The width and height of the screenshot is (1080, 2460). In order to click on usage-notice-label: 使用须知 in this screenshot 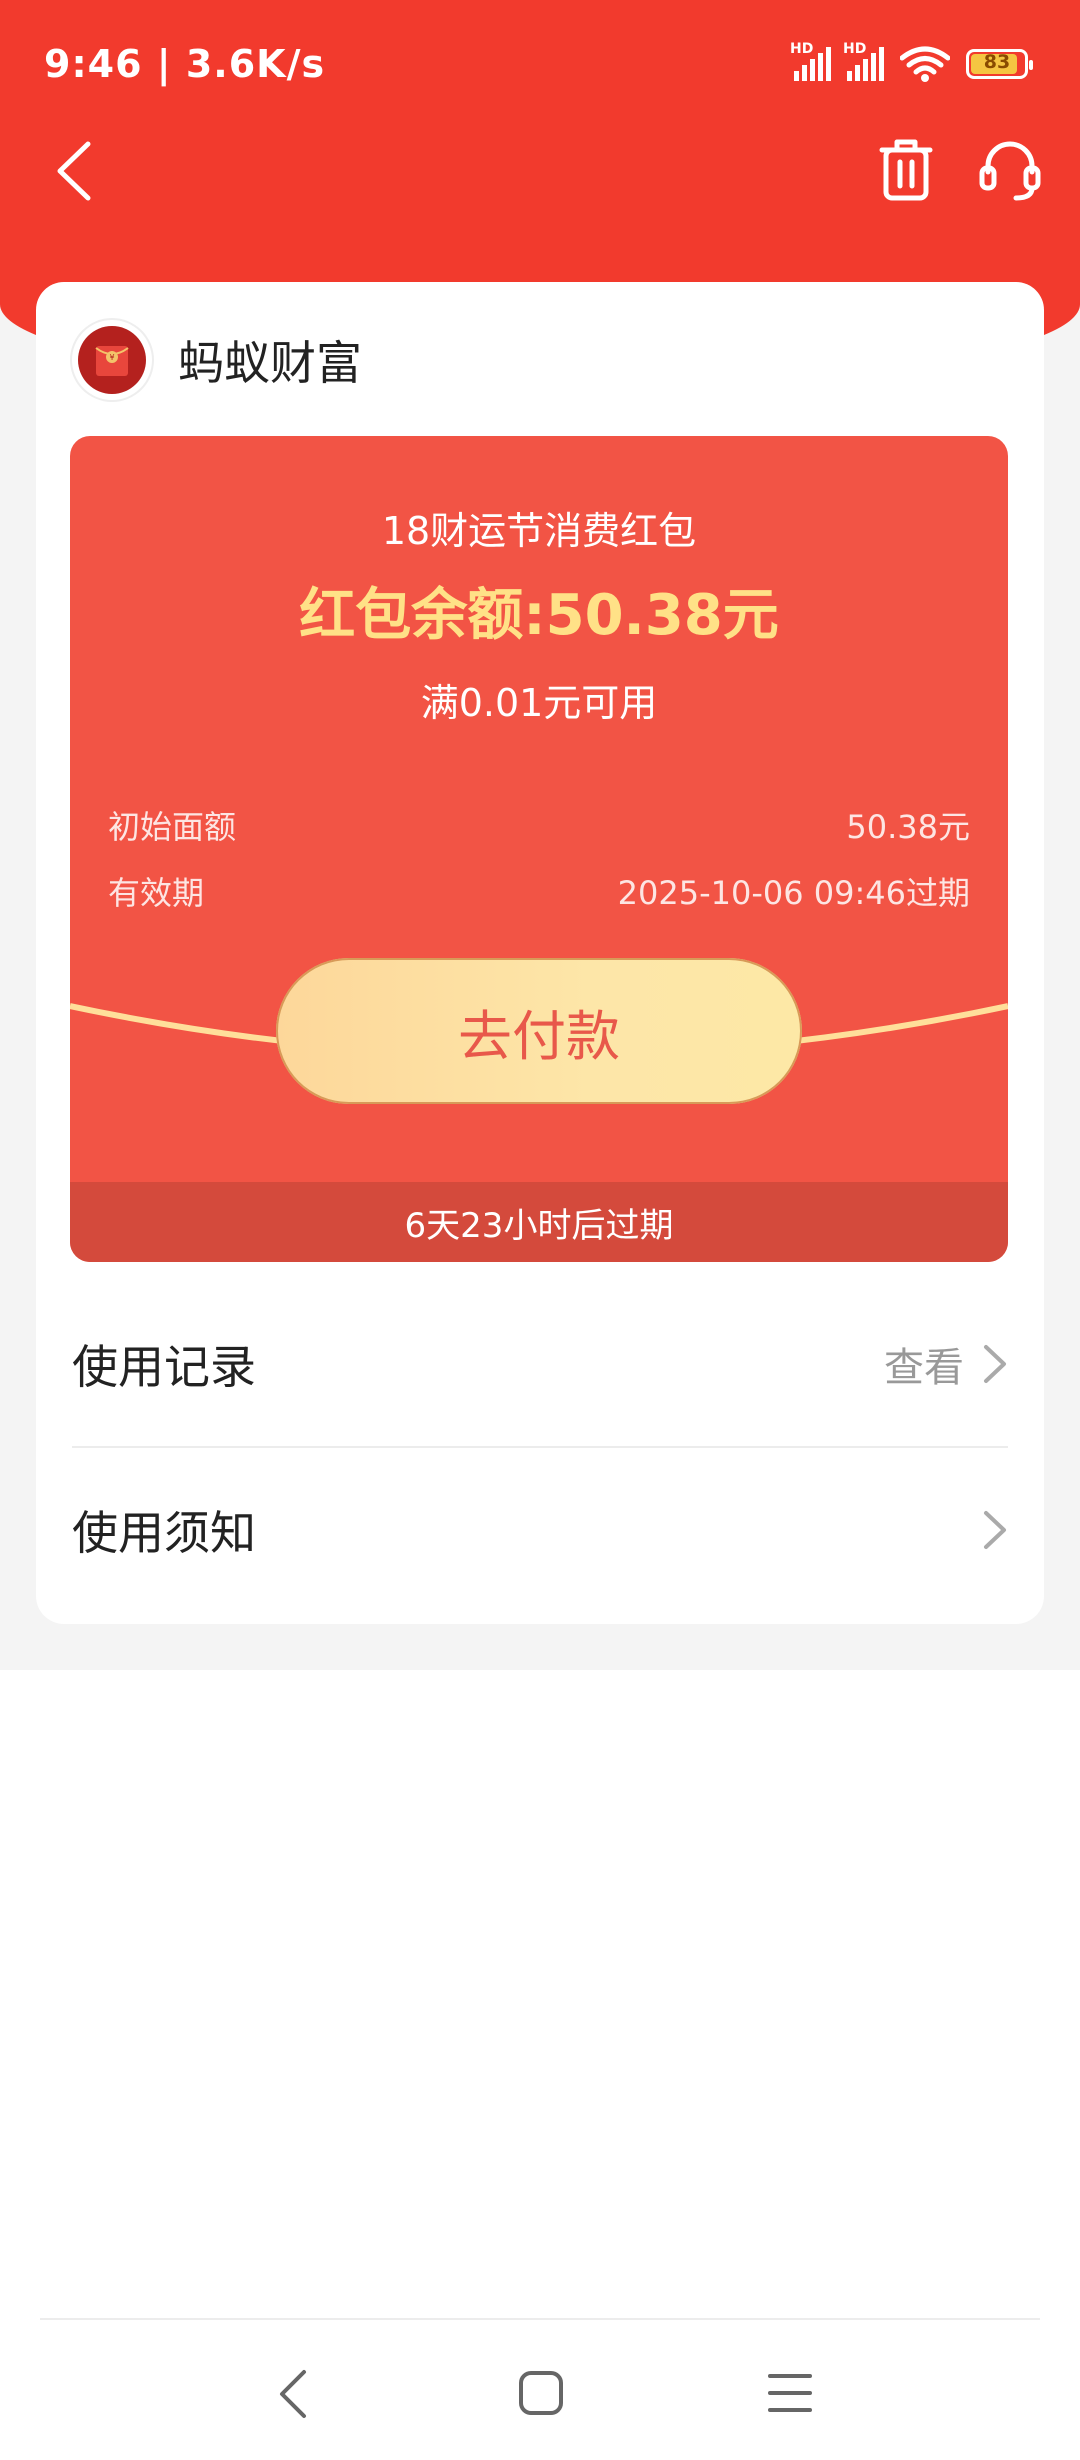, I will do `click(164, 1533)`.